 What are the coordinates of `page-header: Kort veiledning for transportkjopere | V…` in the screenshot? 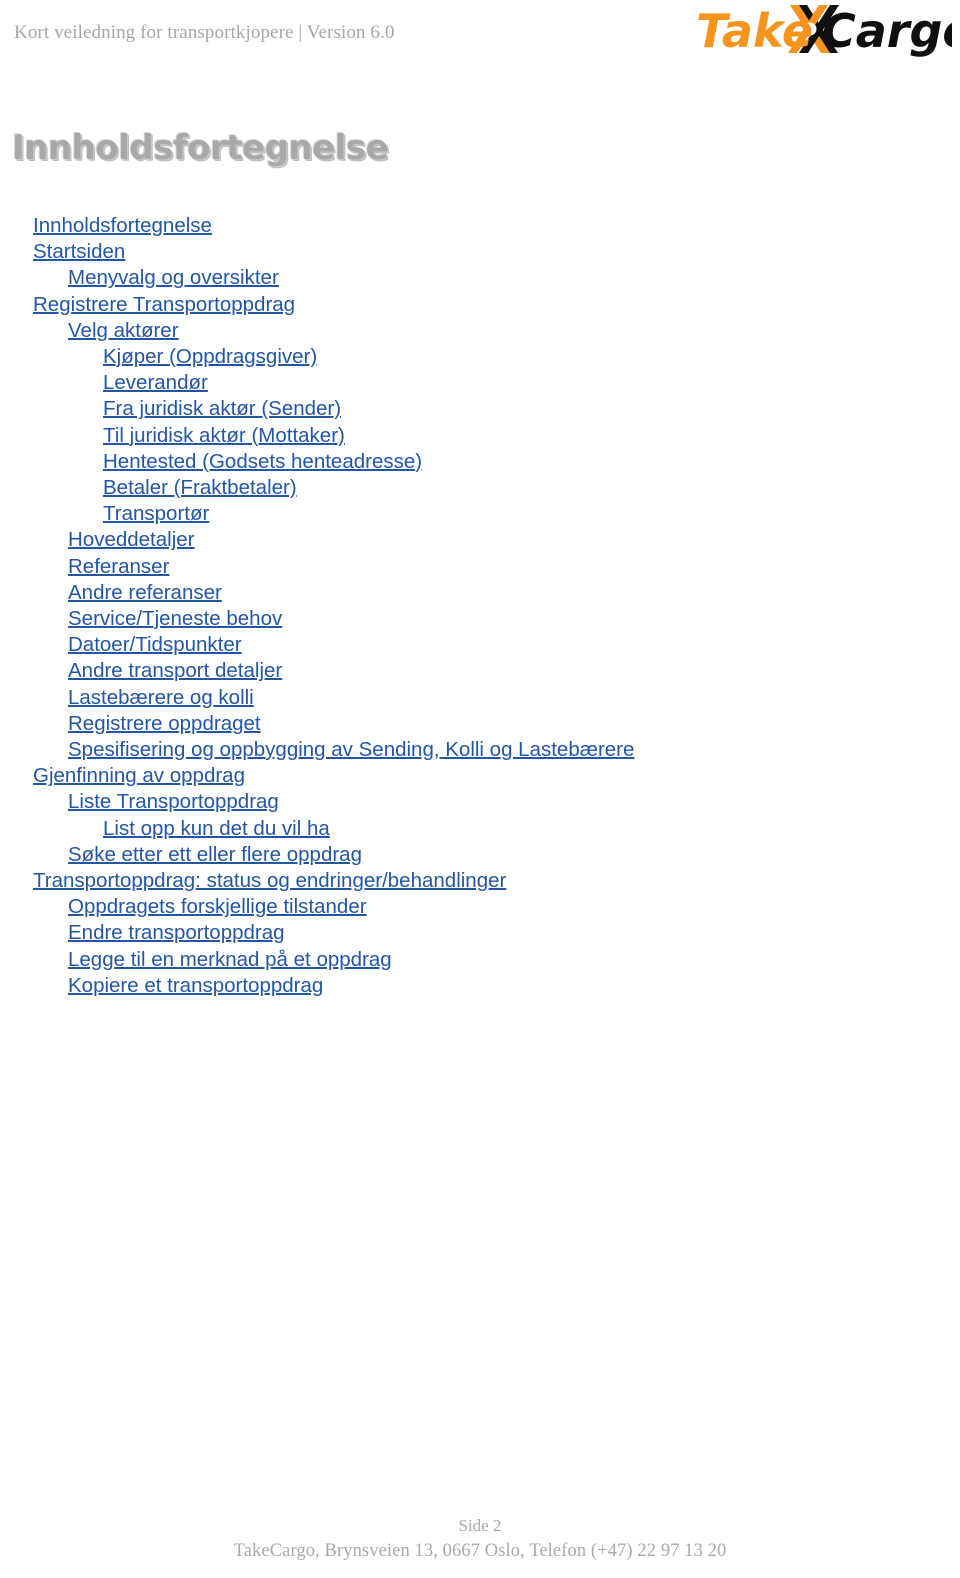 It's located at (480, 35).